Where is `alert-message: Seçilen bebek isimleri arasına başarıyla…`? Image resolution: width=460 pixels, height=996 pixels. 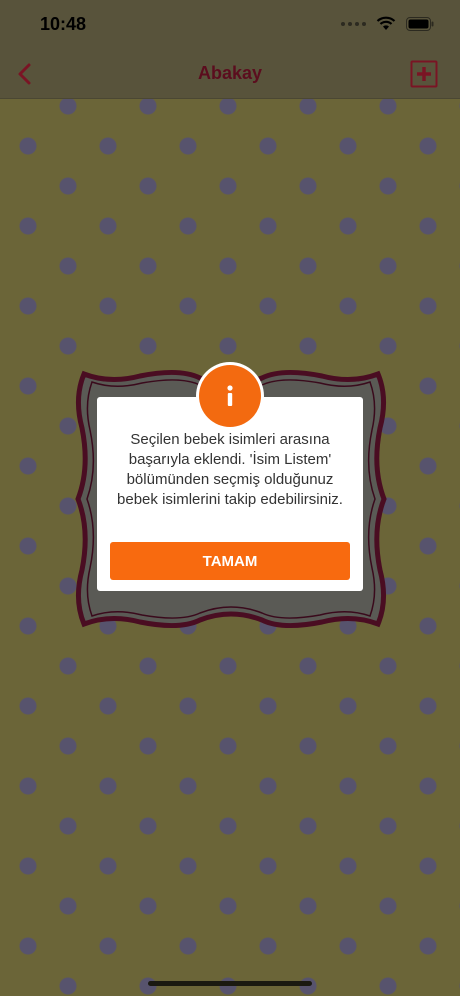 alert-message: Seçilen bebek isimleri arasına başarıyla… is located at coordinates (230, 469).